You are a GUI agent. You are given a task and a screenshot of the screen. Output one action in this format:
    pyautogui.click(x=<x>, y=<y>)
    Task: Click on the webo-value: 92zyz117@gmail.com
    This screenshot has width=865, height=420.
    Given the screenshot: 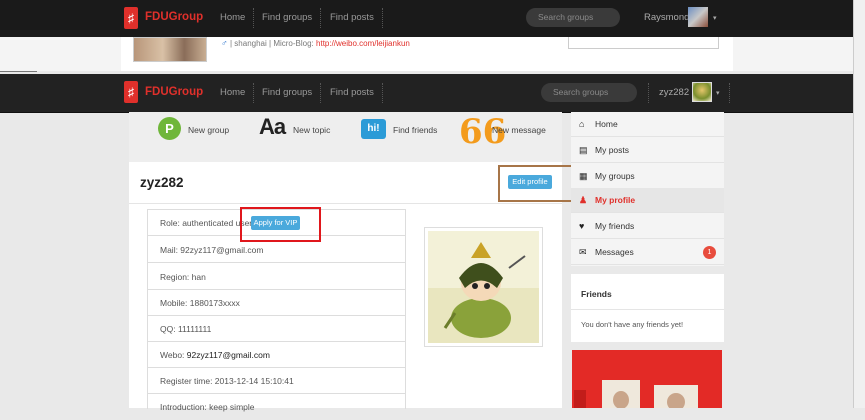 What is the action you would take?
    pyautogui.click(x=228, y=355)
    